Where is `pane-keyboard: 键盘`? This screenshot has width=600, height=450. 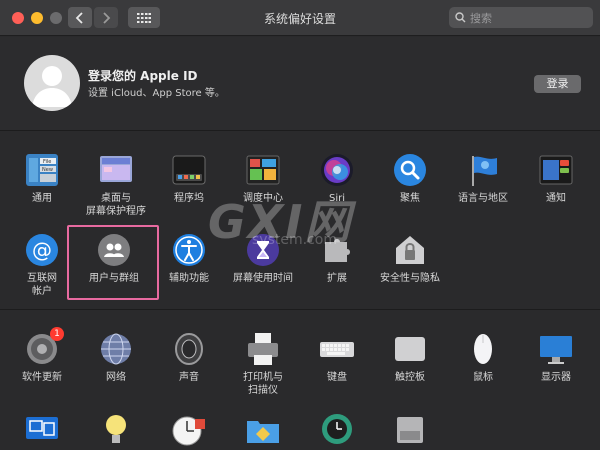 pane-keyboard: 键盘 is located at coordinates (337, 357).